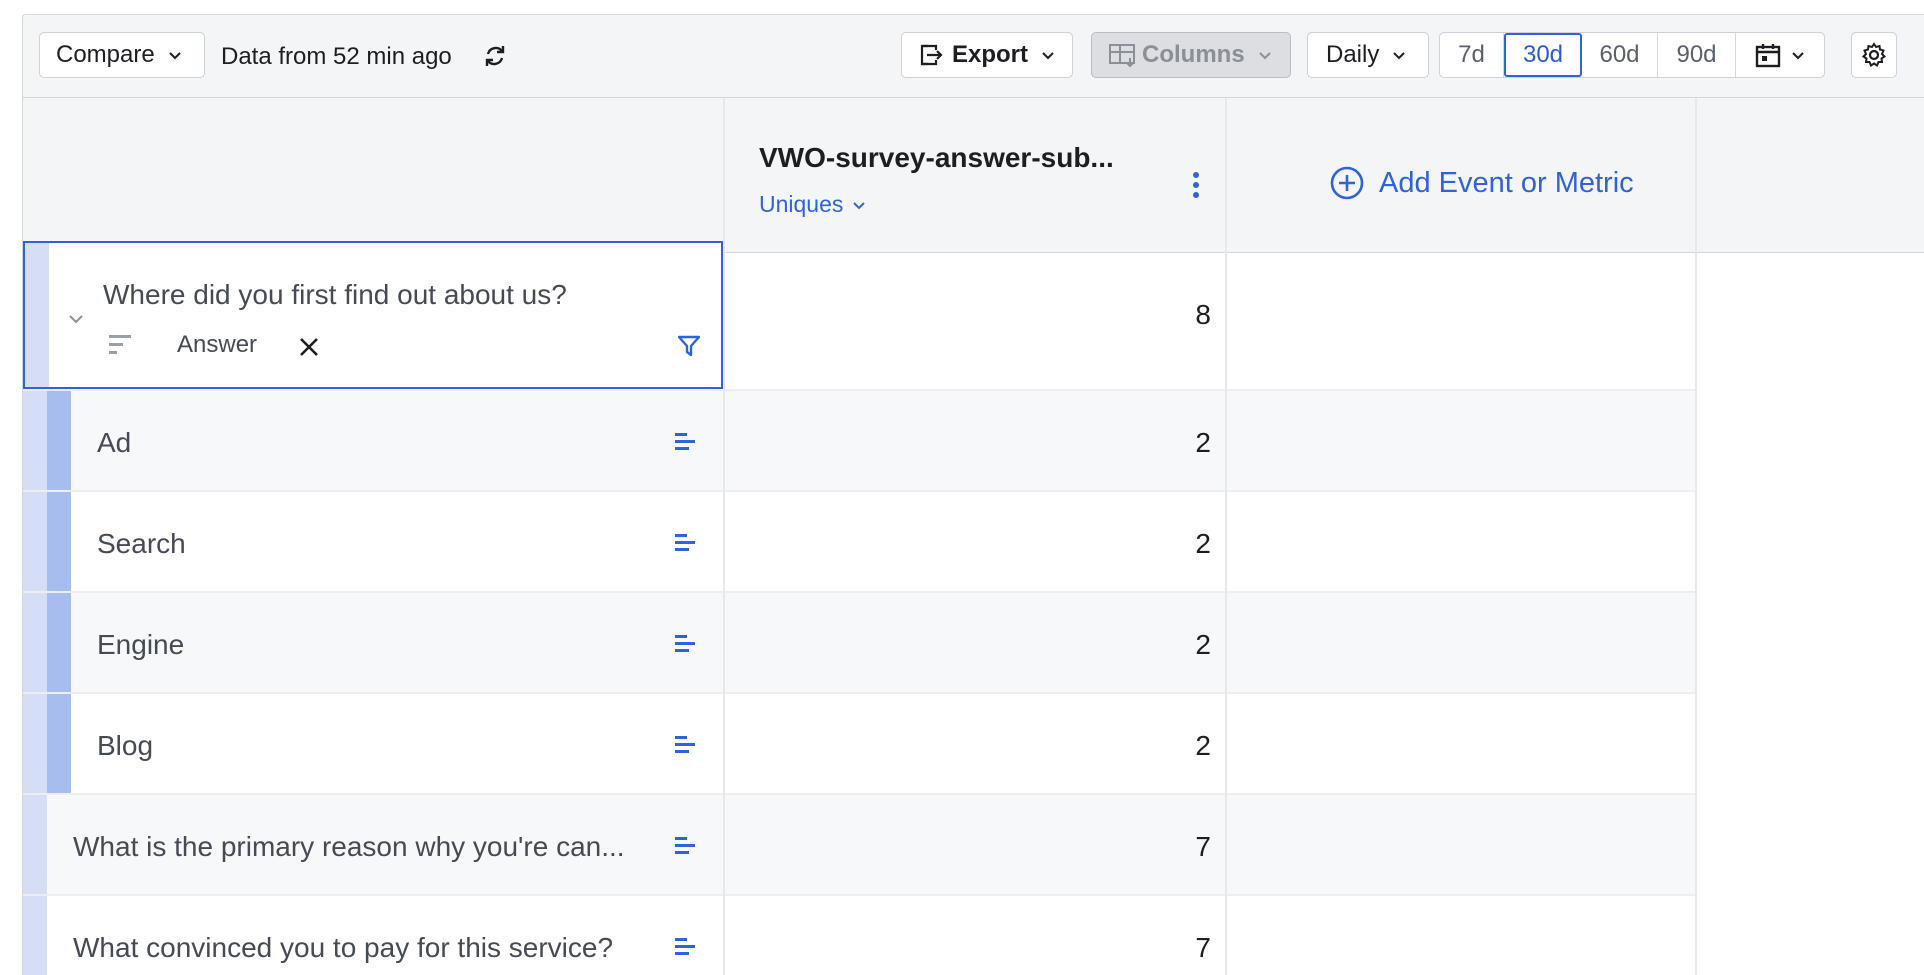  I want to click on export-button: Export, so click(987, 55).